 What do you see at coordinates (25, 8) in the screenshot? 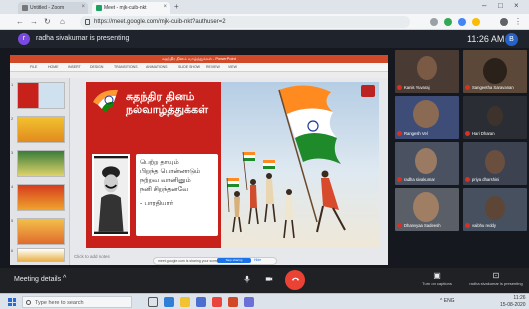
I see `zoom-favicon-icon` at bounding box center [25, 8].